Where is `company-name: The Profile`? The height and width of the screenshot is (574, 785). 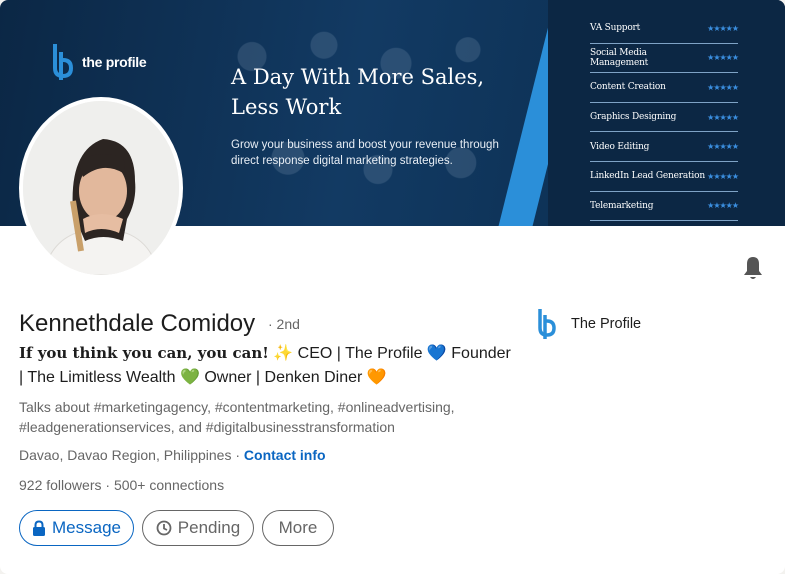 company-name: The Profile is located at coordinates (606, 324).